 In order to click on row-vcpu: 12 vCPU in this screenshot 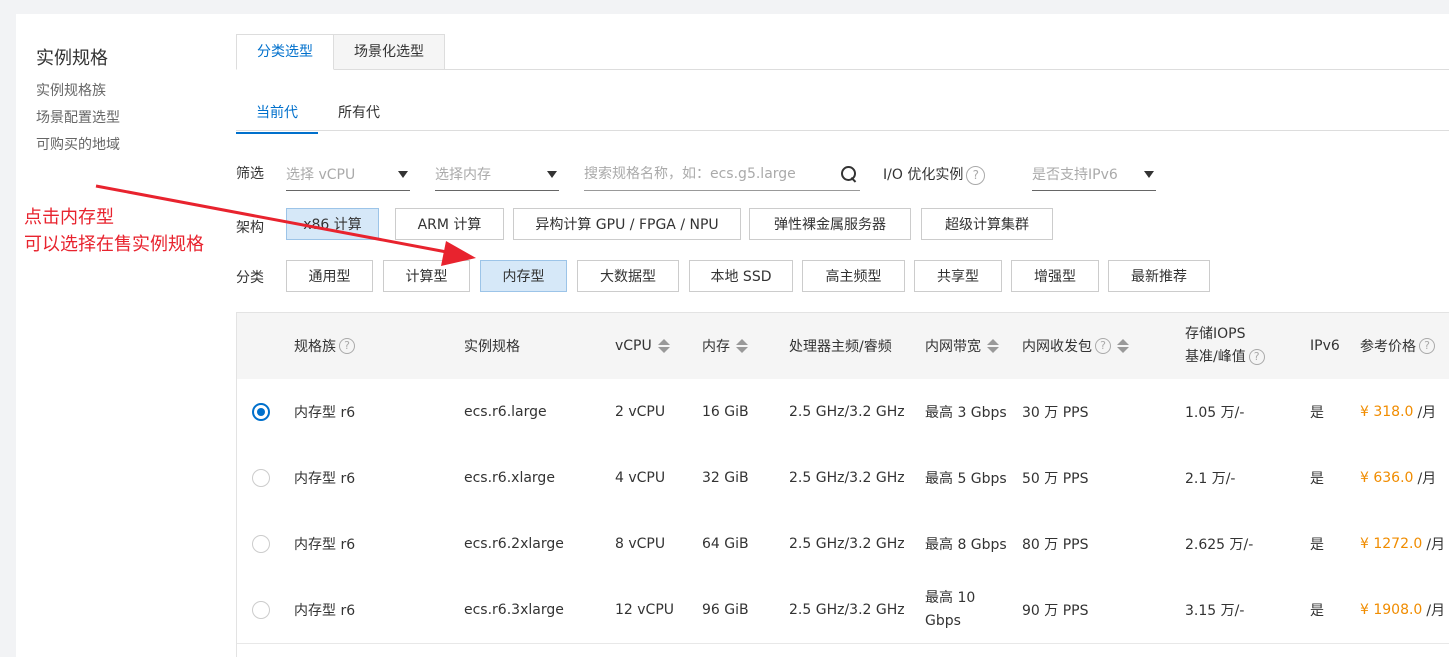, I will do `click(645, 610)`.